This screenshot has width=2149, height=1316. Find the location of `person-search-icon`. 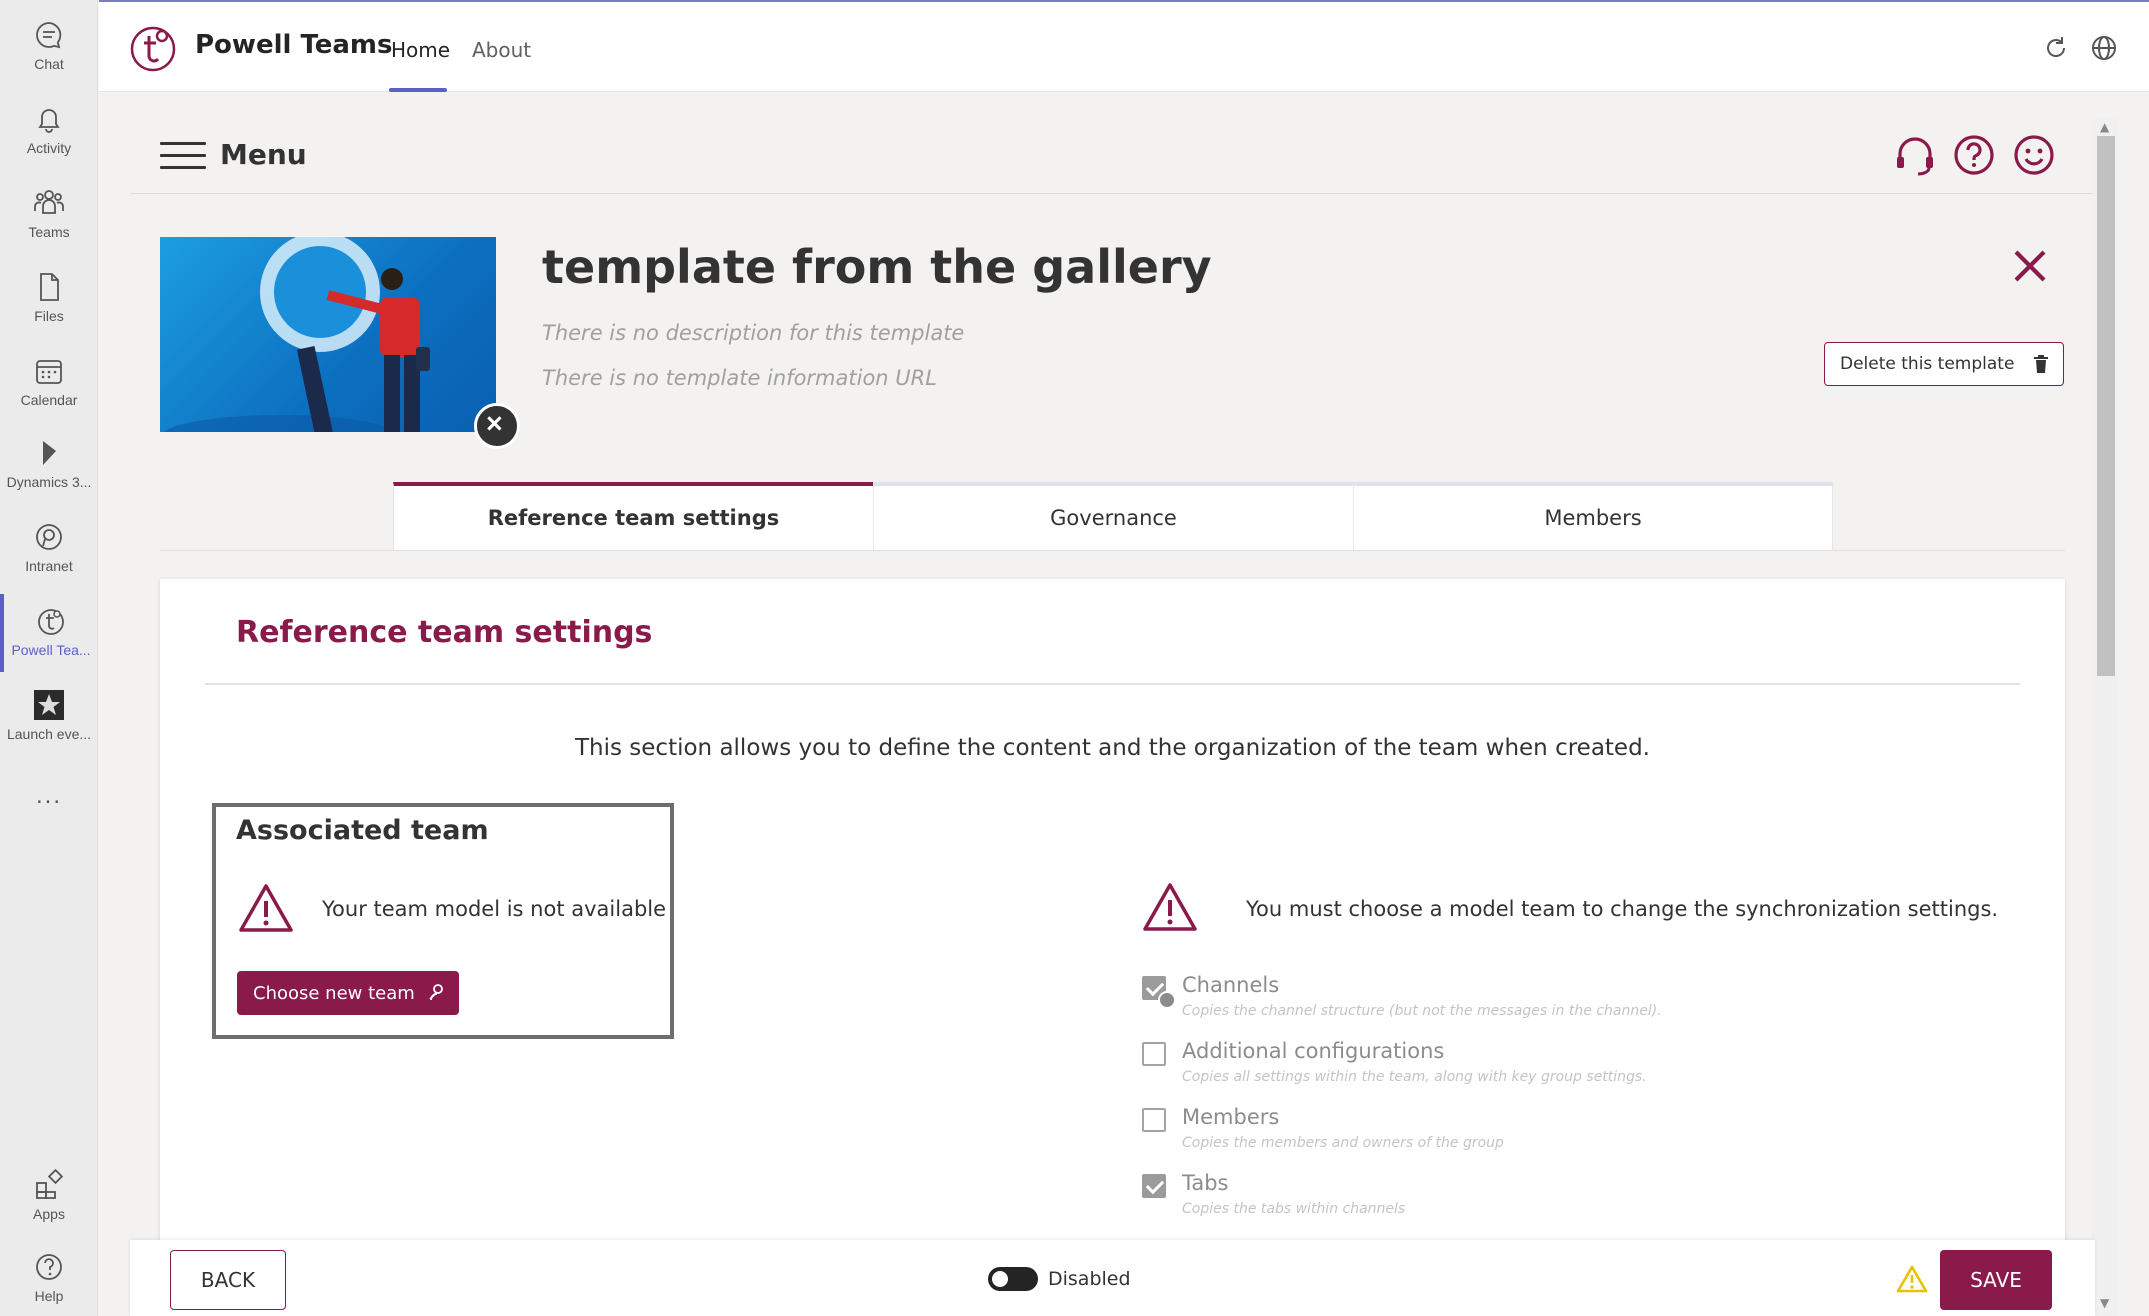

person-search-icon is located at coordinates (436, 992).